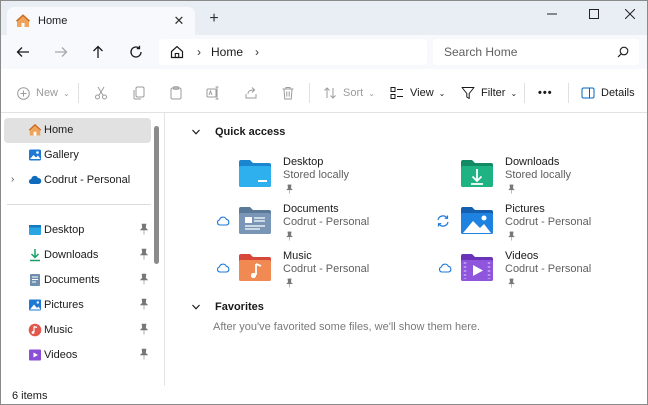 This screenshot has height=405, width=648. What do you see at coordinates (326, 269) in the screenshot?
I see `item-location: Codrut - Personal` at bounding box center [326, 269].